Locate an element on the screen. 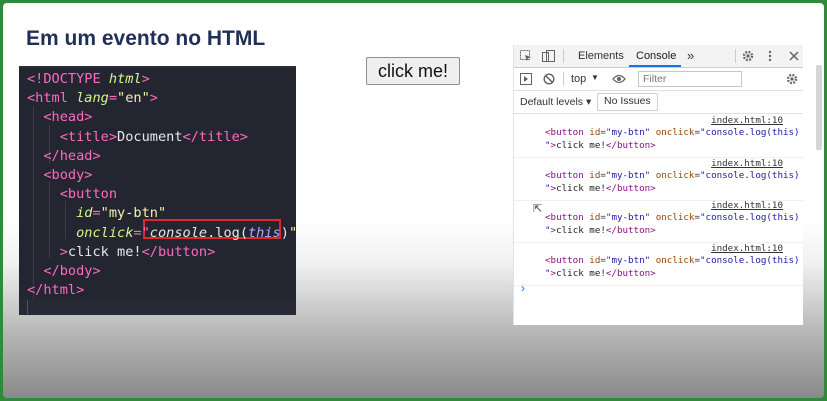 Image resolution: width=827 pixels, height=401 pixels. gear-icon is located at coordinates (748, 56).